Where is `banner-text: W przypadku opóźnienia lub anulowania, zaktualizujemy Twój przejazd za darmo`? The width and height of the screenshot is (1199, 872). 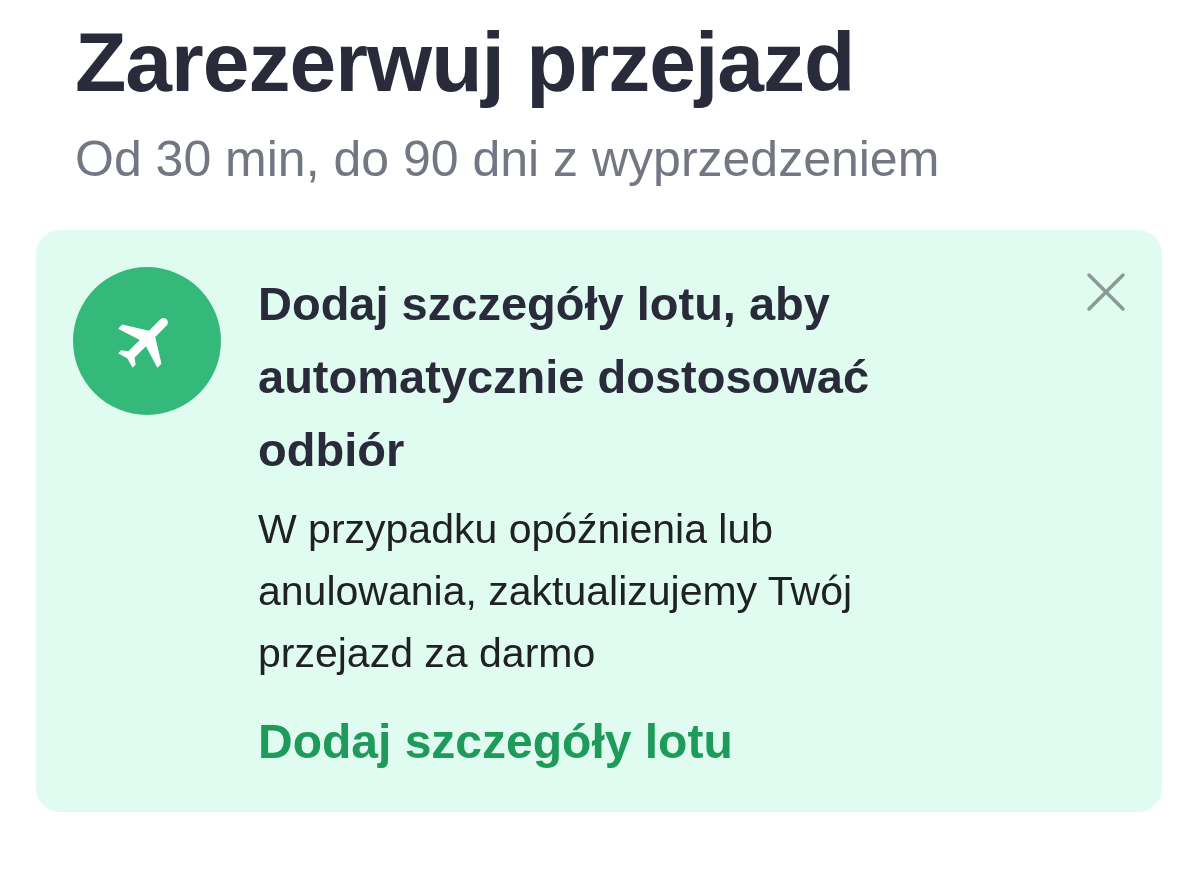 banner-text: W przypadku opóźnienia lub anulowania, zaktualizujemy Twój przejazd za darmo is located at coordinates (556, 591).